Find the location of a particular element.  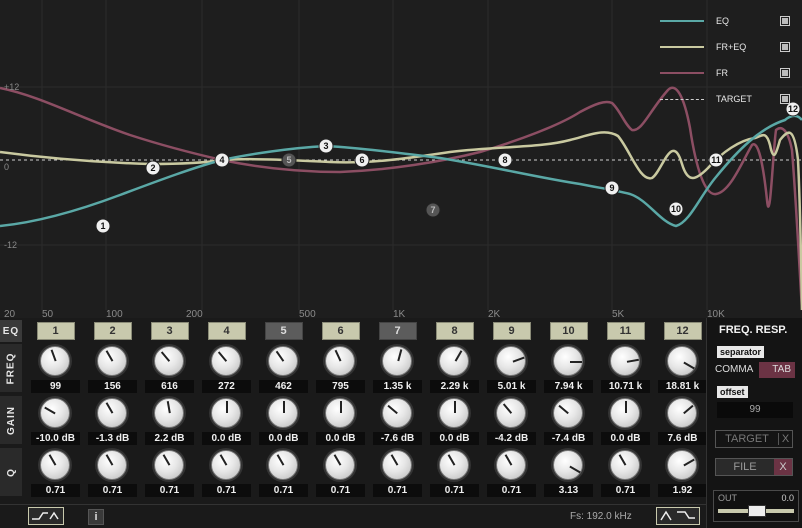

band-number: 4 is located at coordinates (226, 331).